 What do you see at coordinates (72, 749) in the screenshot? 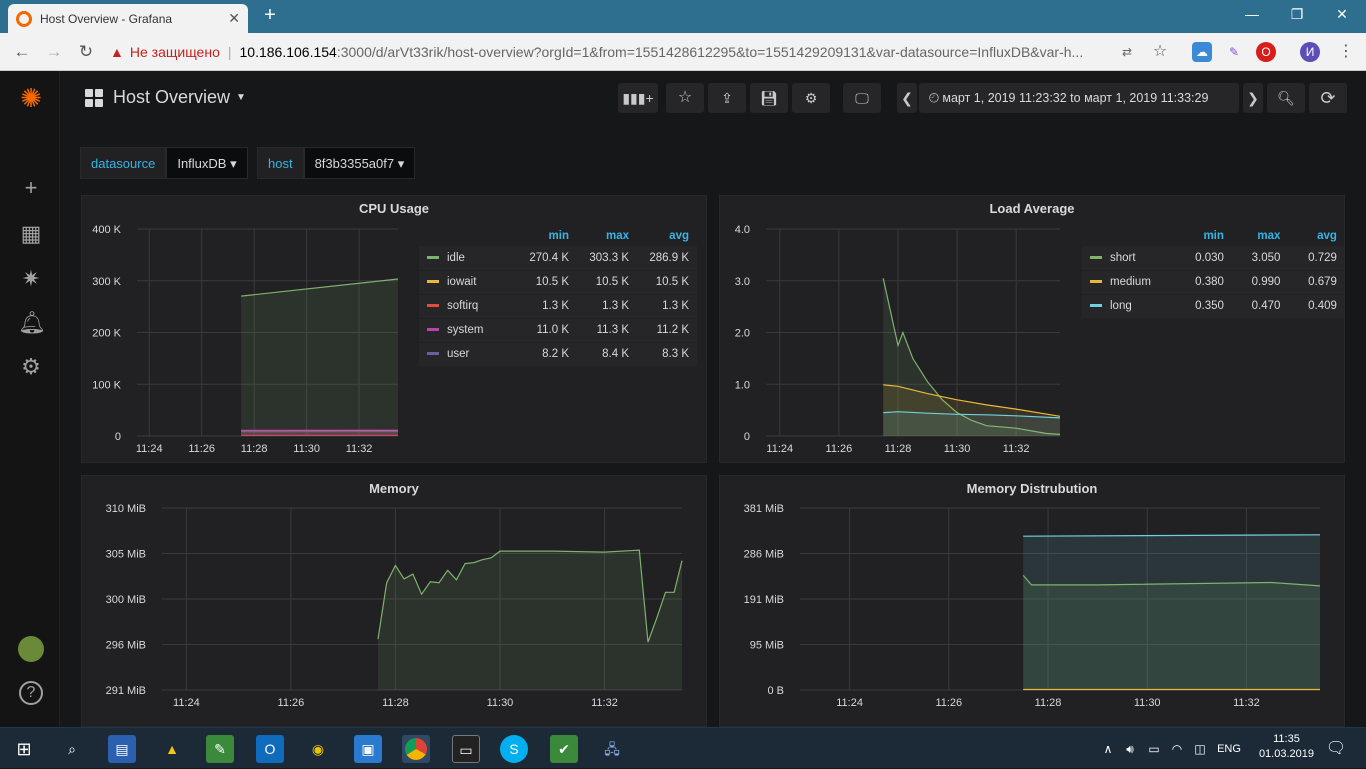
I see `search-icon: ⌕` at bounding box center [72, 749].